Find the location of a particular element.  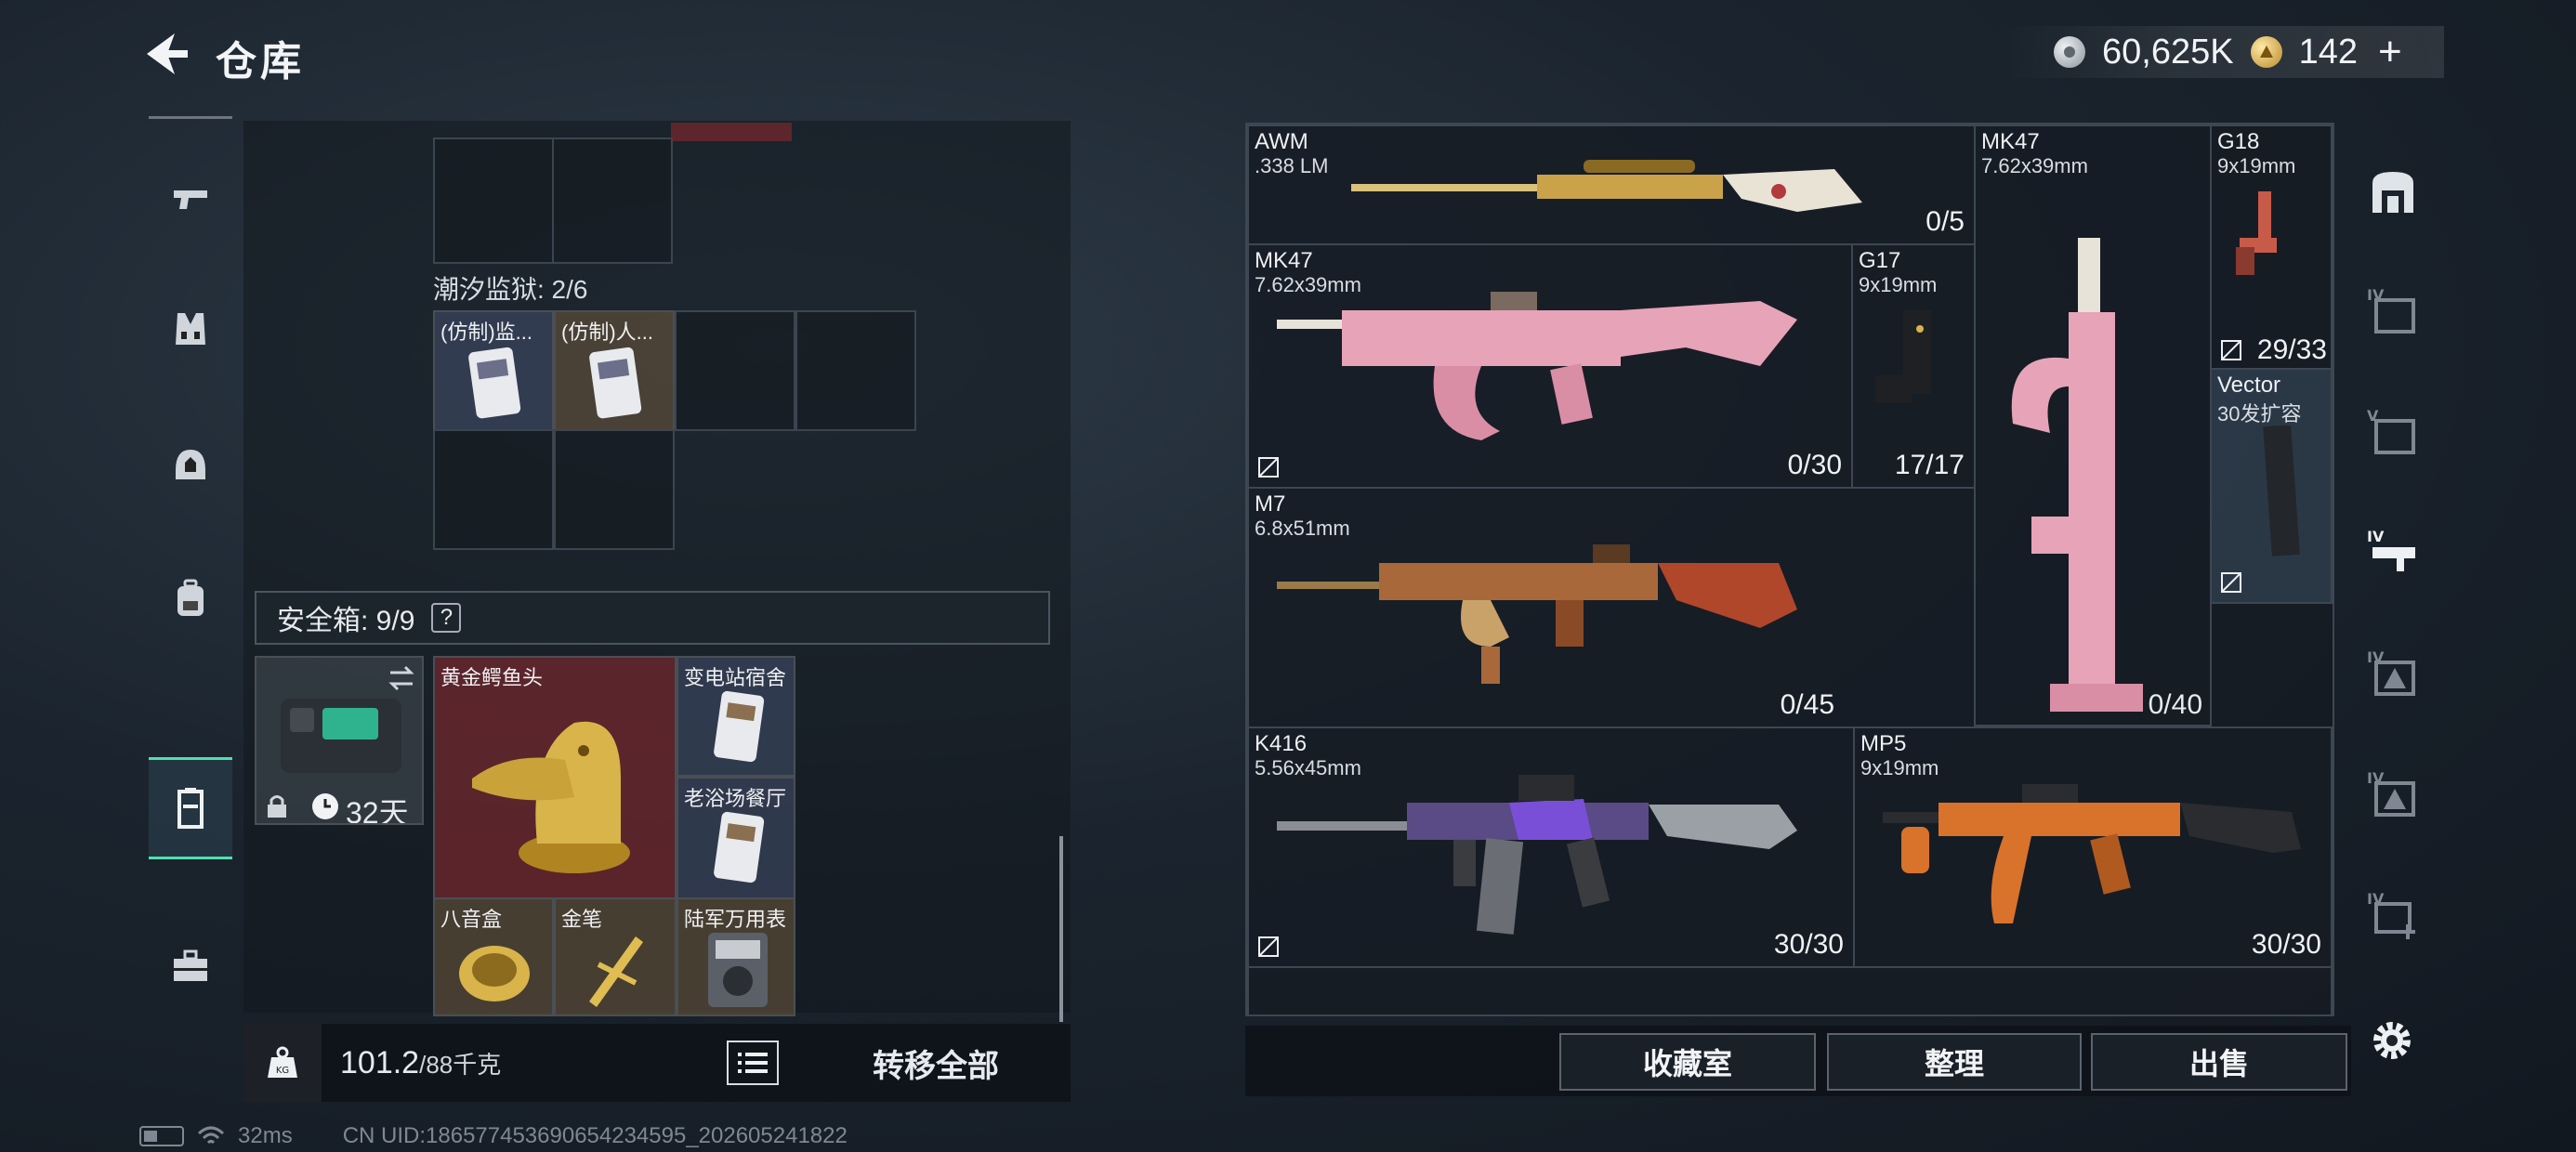

weapon-awm: AWM .338 LM 0/5 is located at coordinates (1611, 184).